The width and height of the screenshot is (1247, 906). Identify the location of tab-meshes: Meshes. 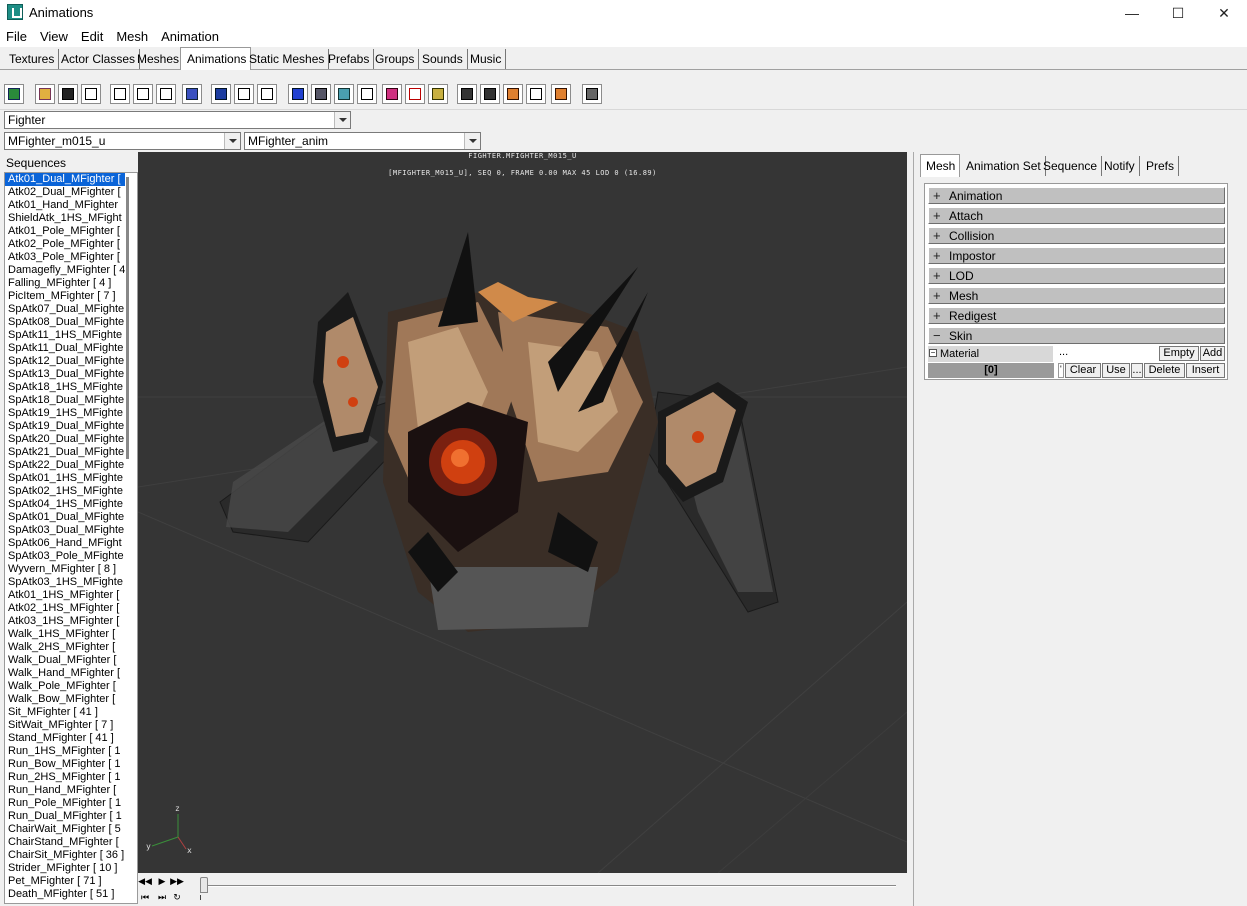
(158, 59).